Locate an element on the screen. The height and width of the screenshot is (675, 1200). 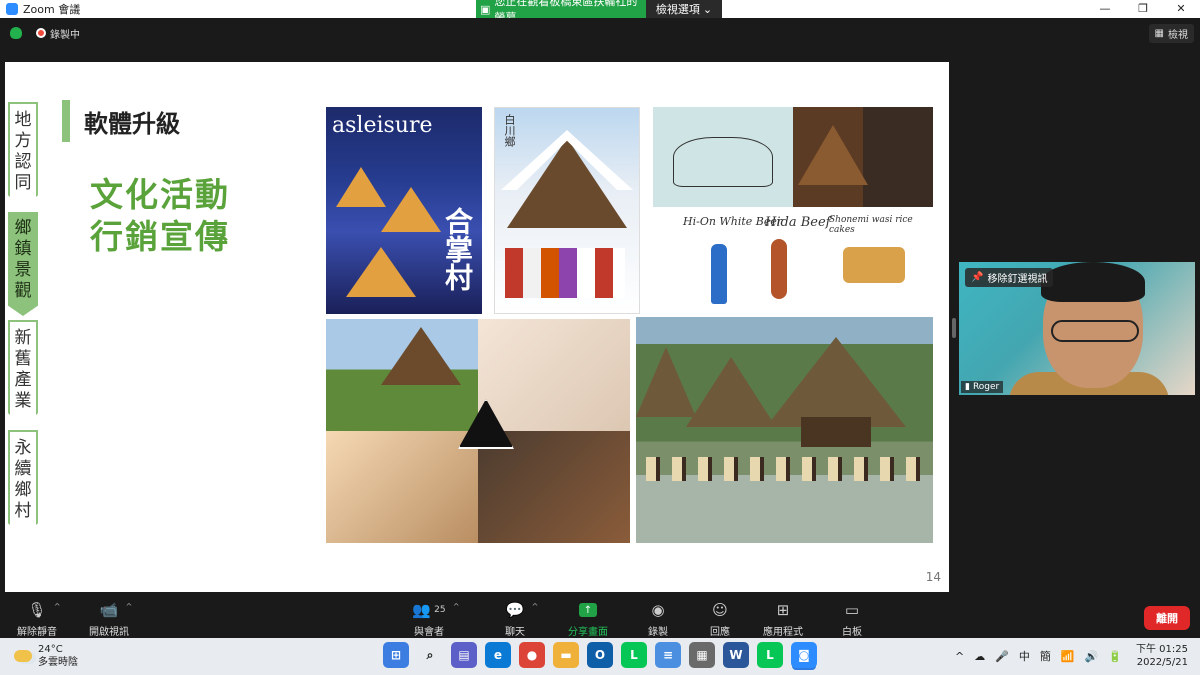
outlook-icon: O is located at coordinates (600, 655).